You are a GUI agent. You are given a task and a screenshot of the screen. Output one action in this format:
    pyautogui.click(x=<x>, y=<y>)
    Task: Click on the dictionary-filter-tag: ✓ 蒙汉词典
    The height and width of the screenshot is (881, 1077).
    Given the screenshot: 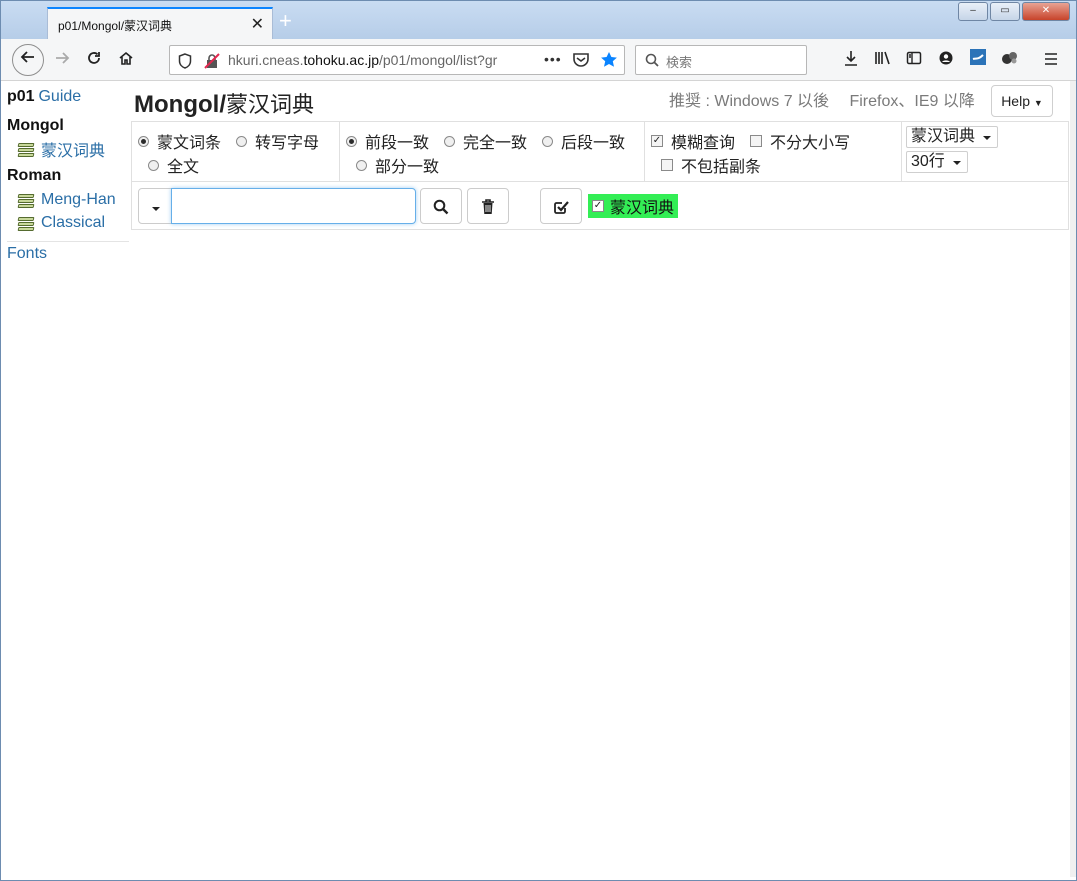 What is the action you would take?
    pyautogui.click(x=633, y=206)
    